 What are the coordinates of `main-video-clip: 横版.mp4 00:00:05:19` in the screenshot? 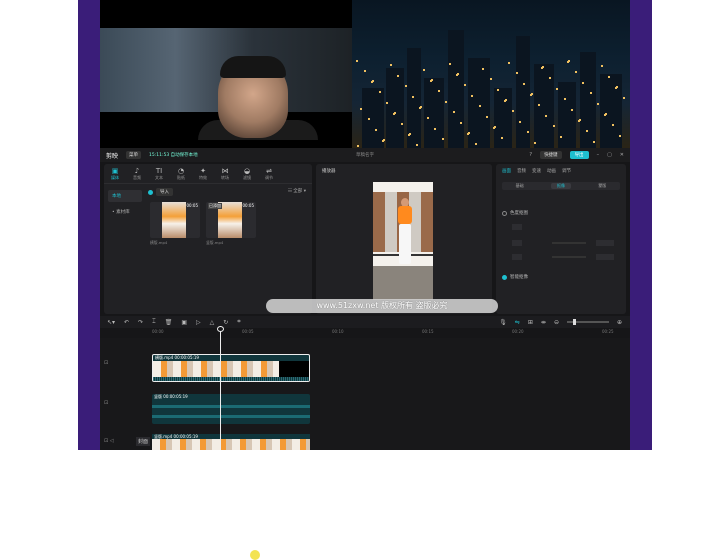 It's located at (231, 368).